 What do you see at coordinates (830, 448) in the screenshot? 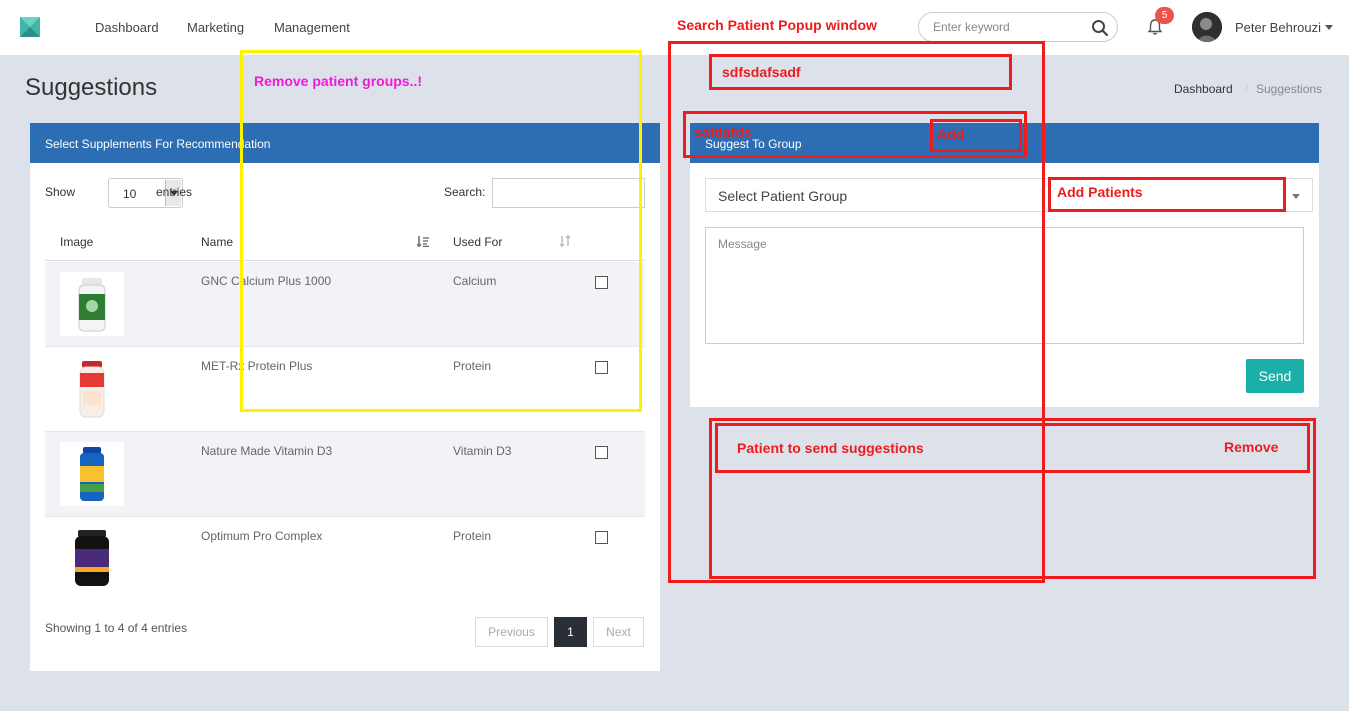
I see `annotation-patient-list-text: Patient to send suggestions` at bounding box center [830, 448].